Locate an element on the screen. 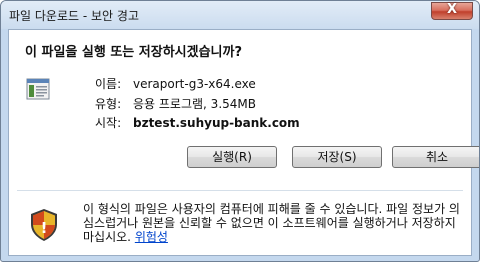 This screenshot has height=264, width=482. risk-link: 위험성 is located at coordinates (151, 237).